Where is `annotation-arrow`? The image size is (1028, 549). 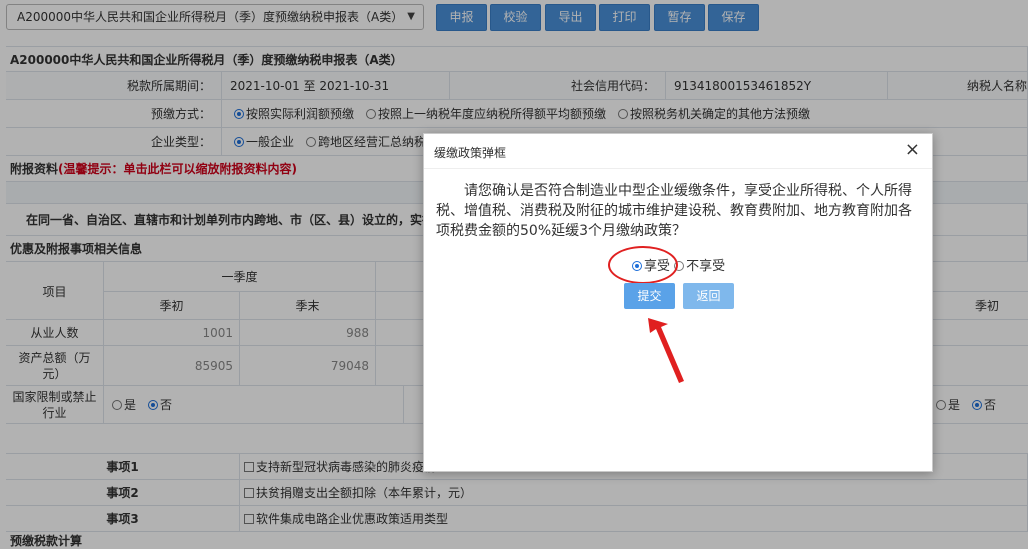 annotation-arrow is located at coordinates (666, 350).